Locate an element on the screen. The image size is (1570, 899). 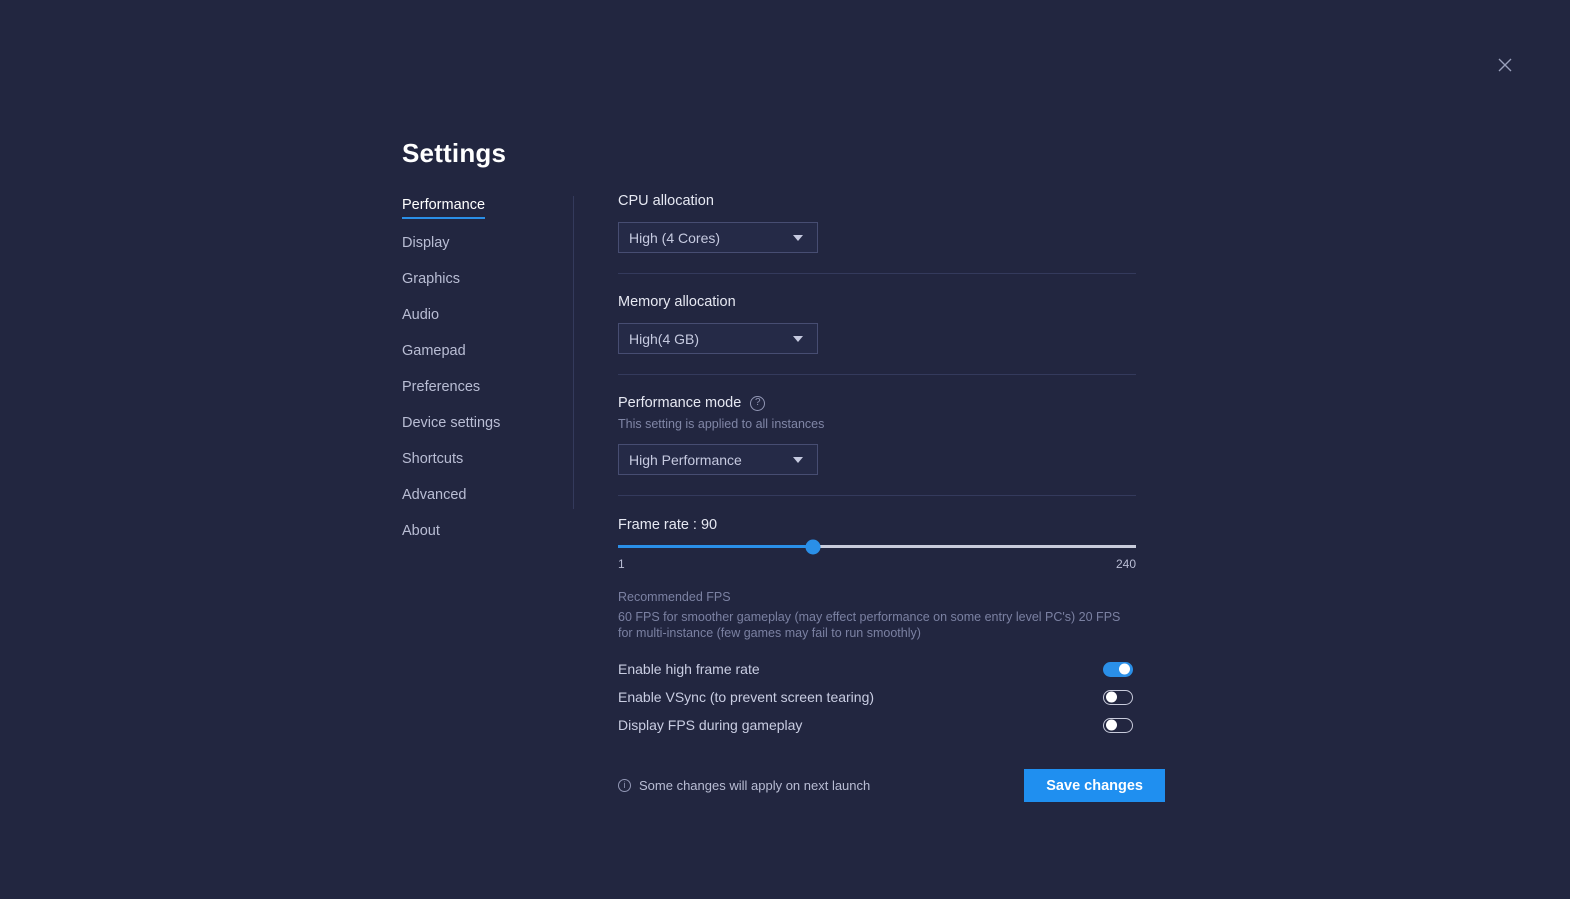
performance-mode-select: High Performance is located at coordinates (718, 459).